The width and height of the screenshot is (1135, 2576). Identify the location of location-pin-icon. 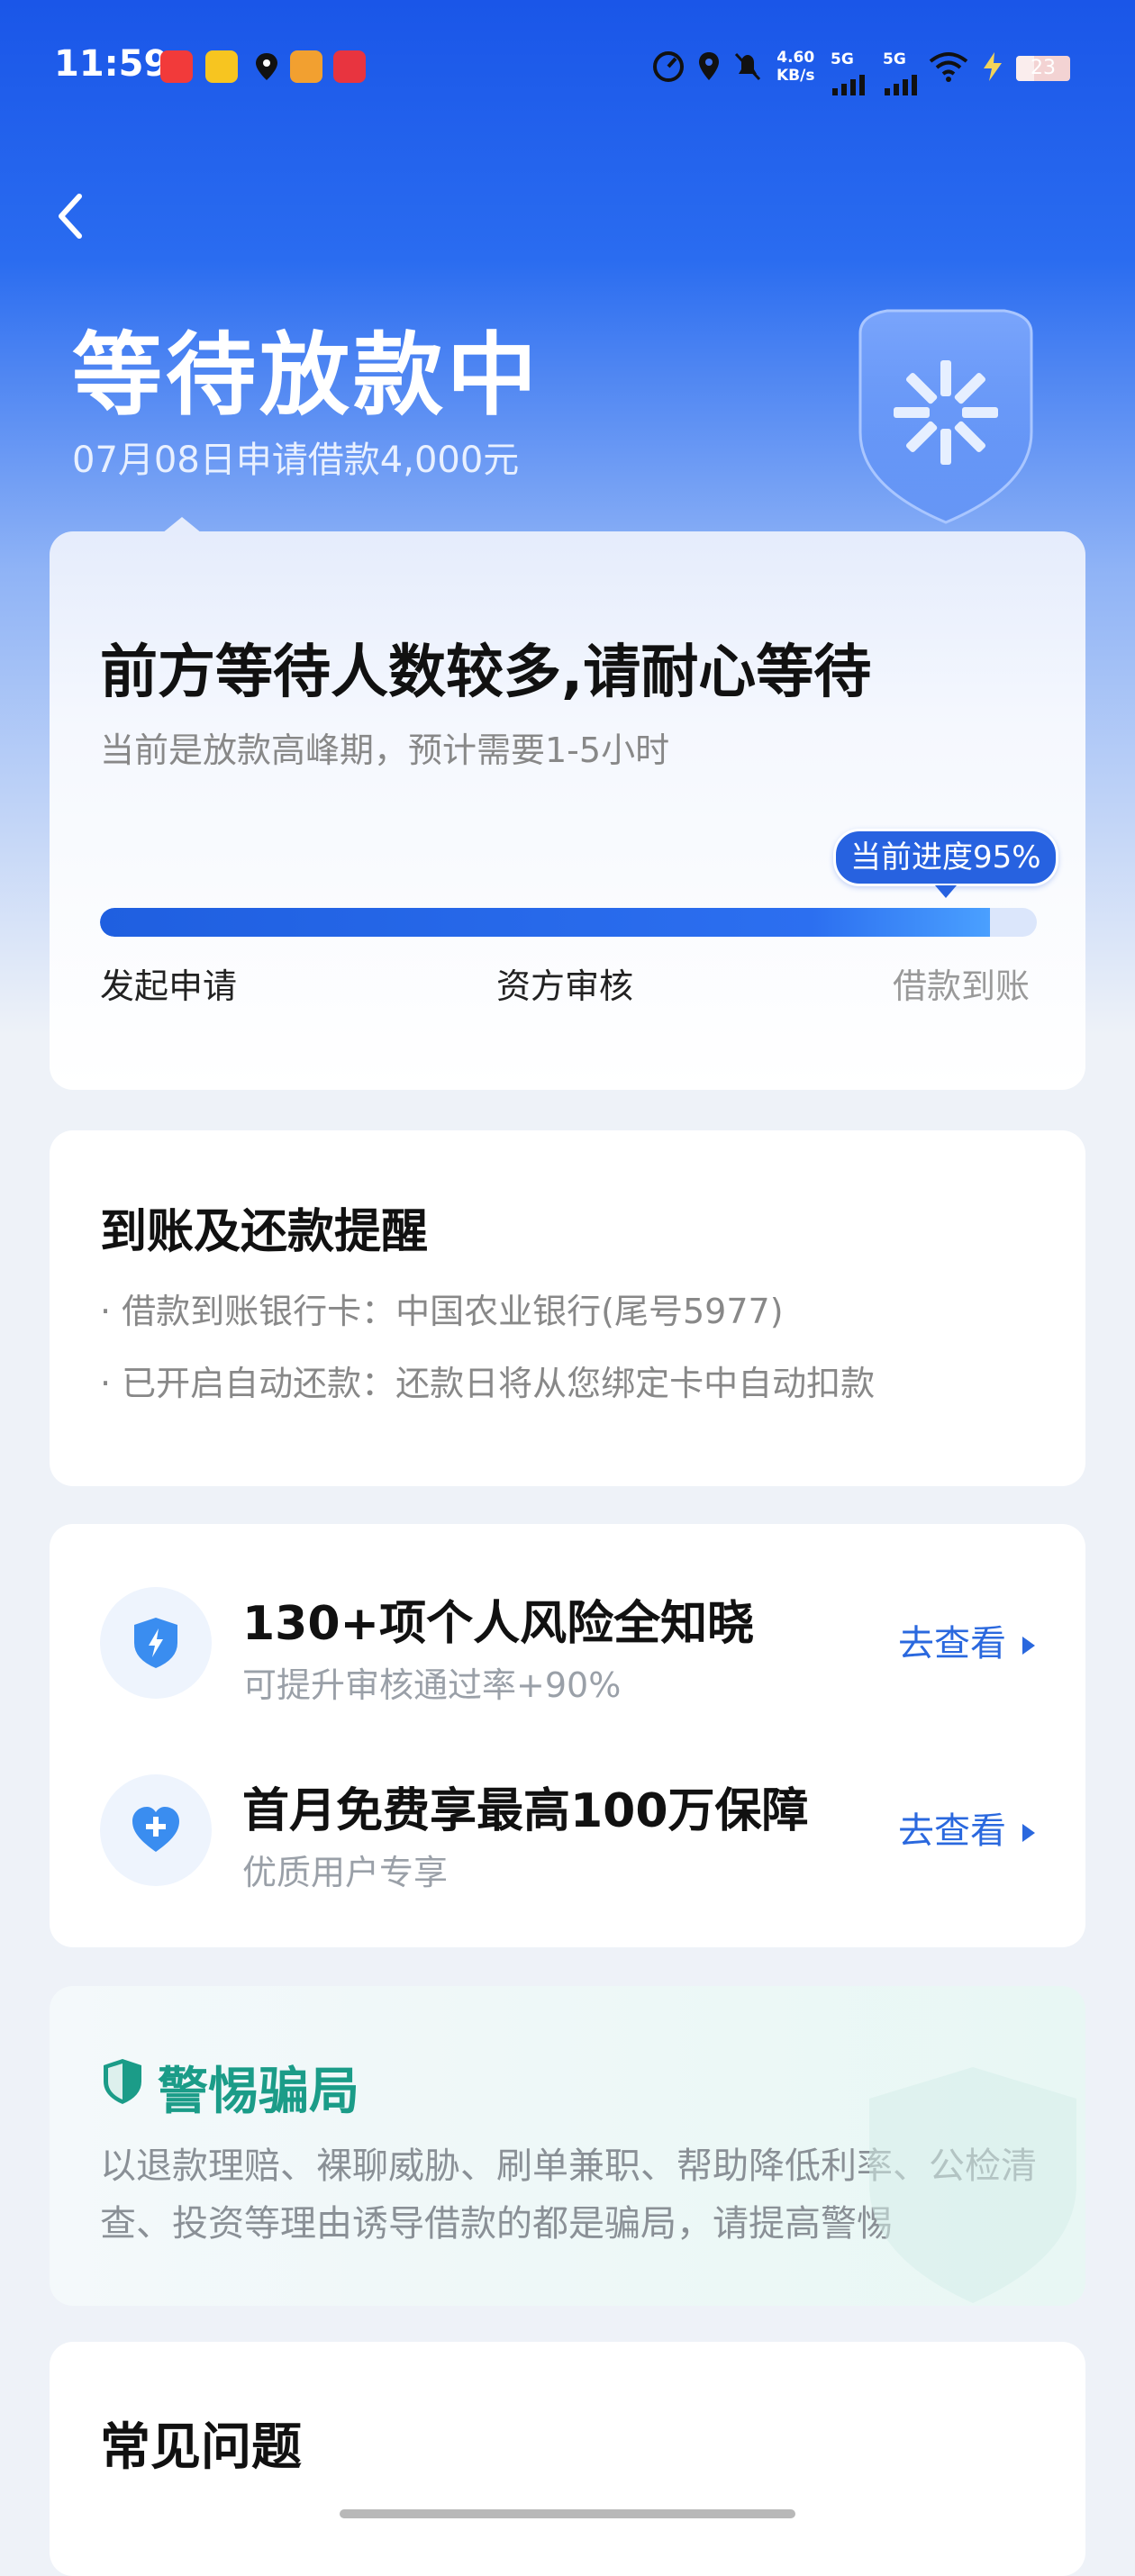
(266, 66).